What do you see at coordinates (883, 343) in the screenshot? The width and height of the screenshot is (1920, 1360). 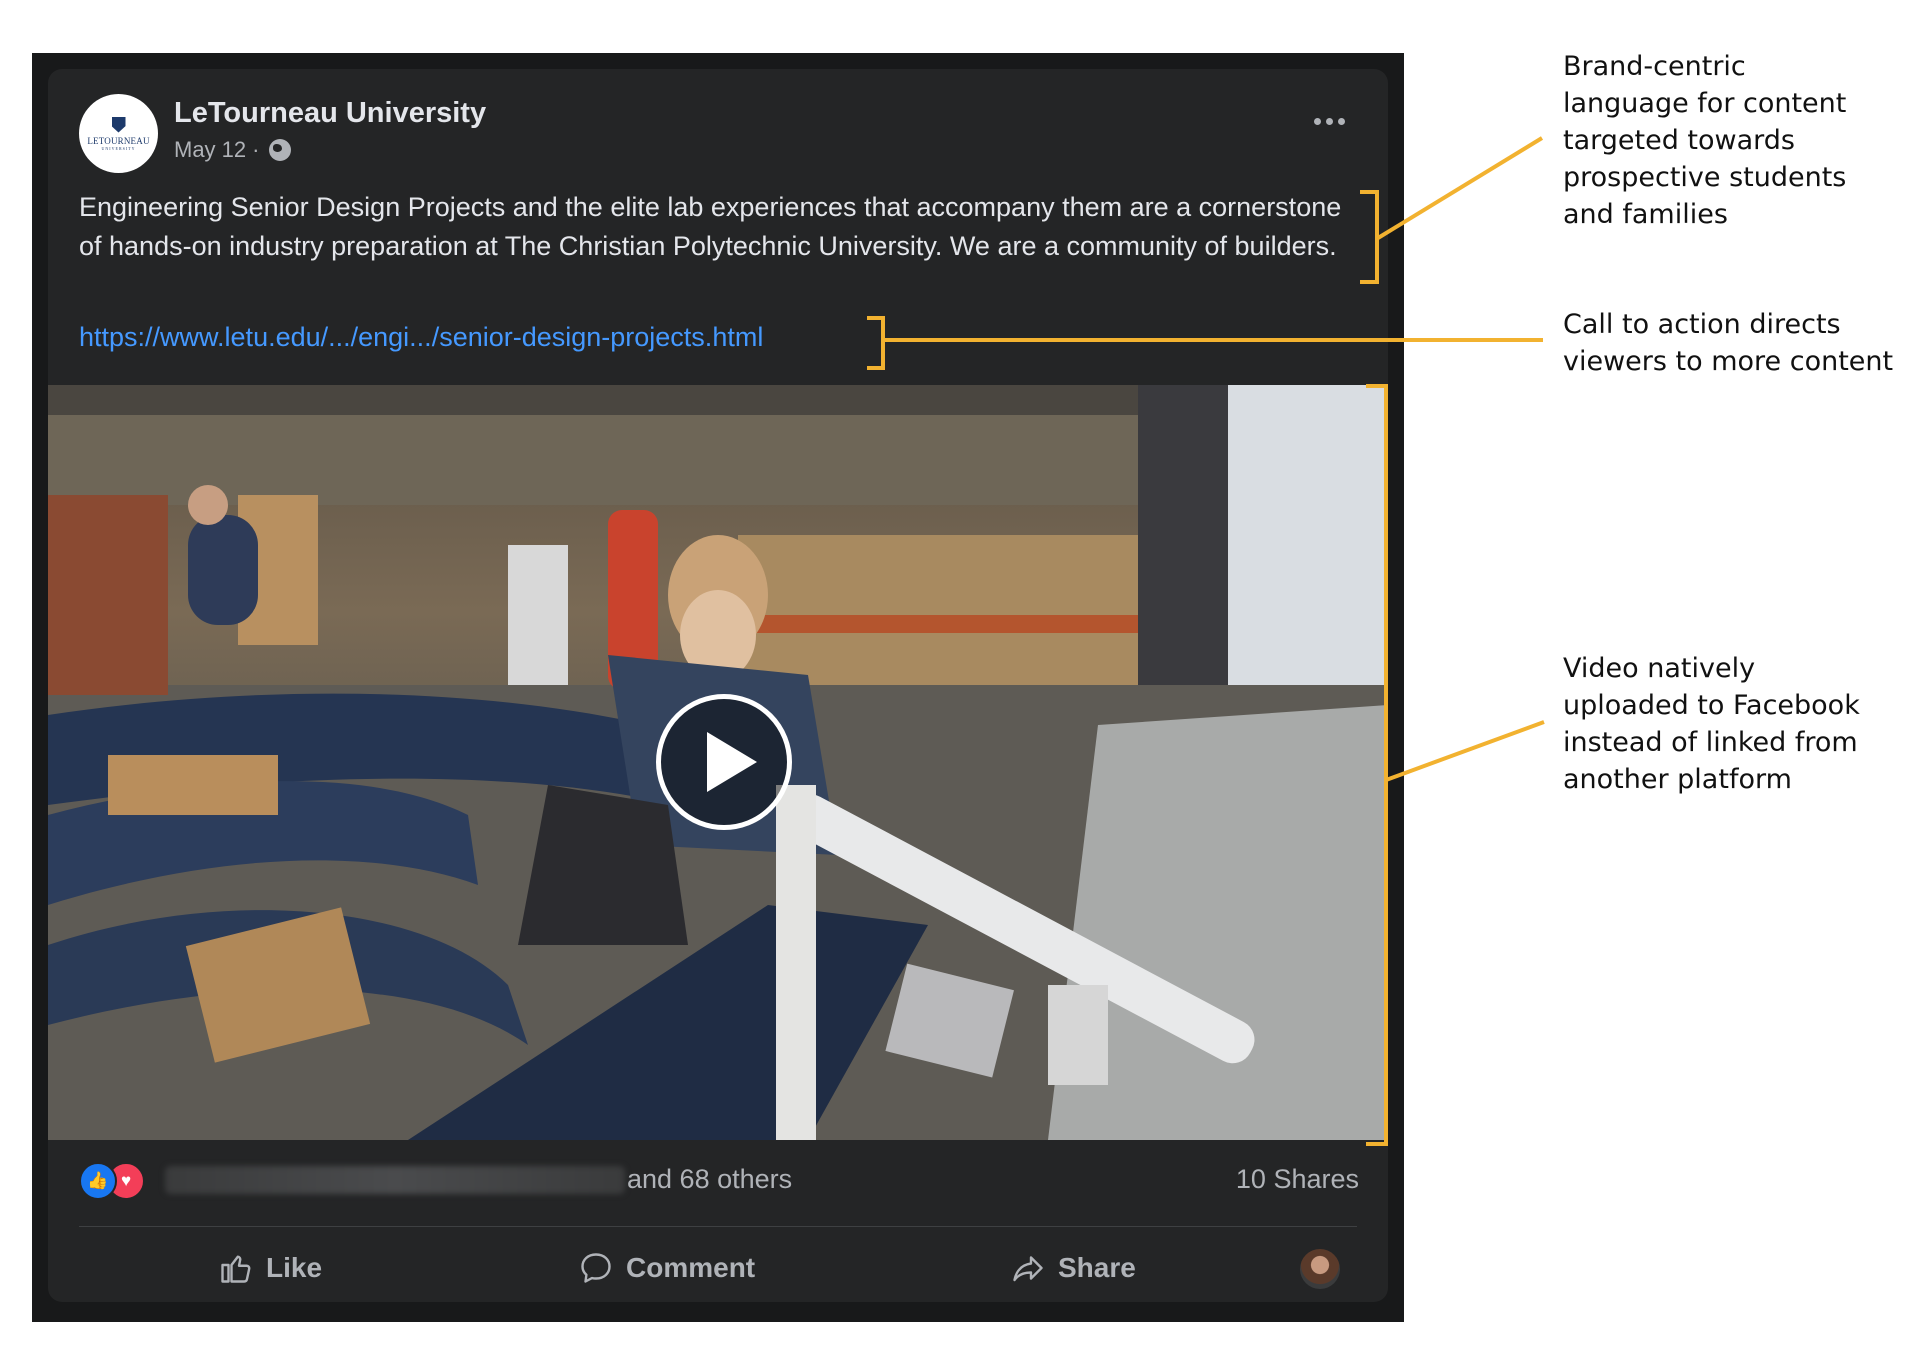 I see `cta-bracket` at bounding box center [883, 343].